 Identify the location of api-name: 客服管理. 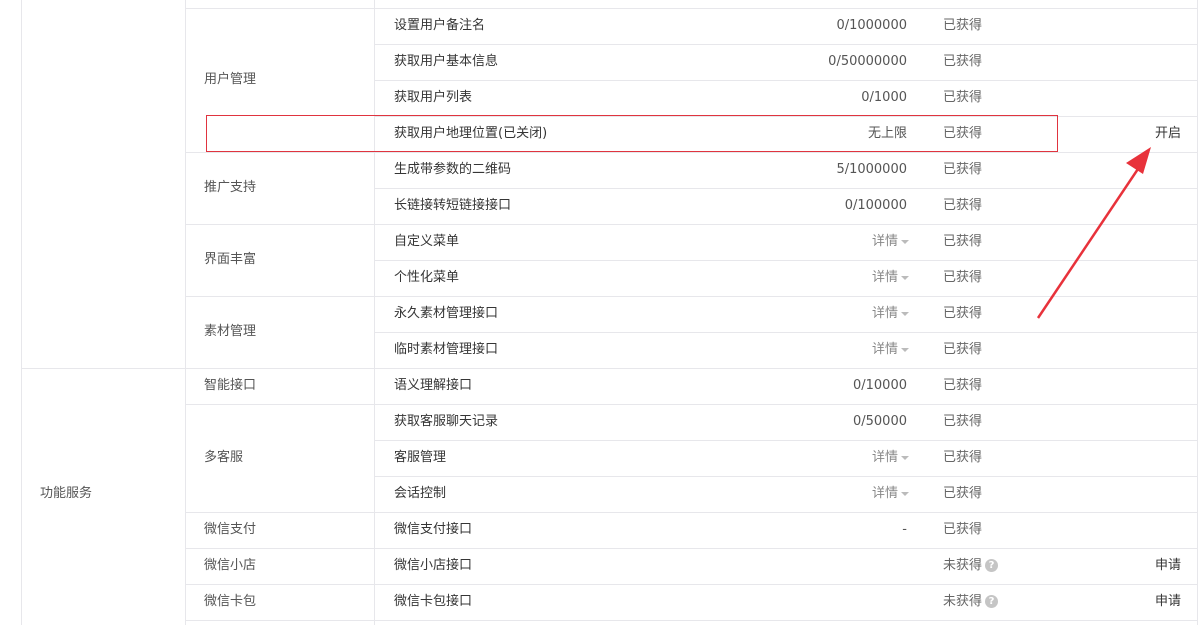
(420, 457).